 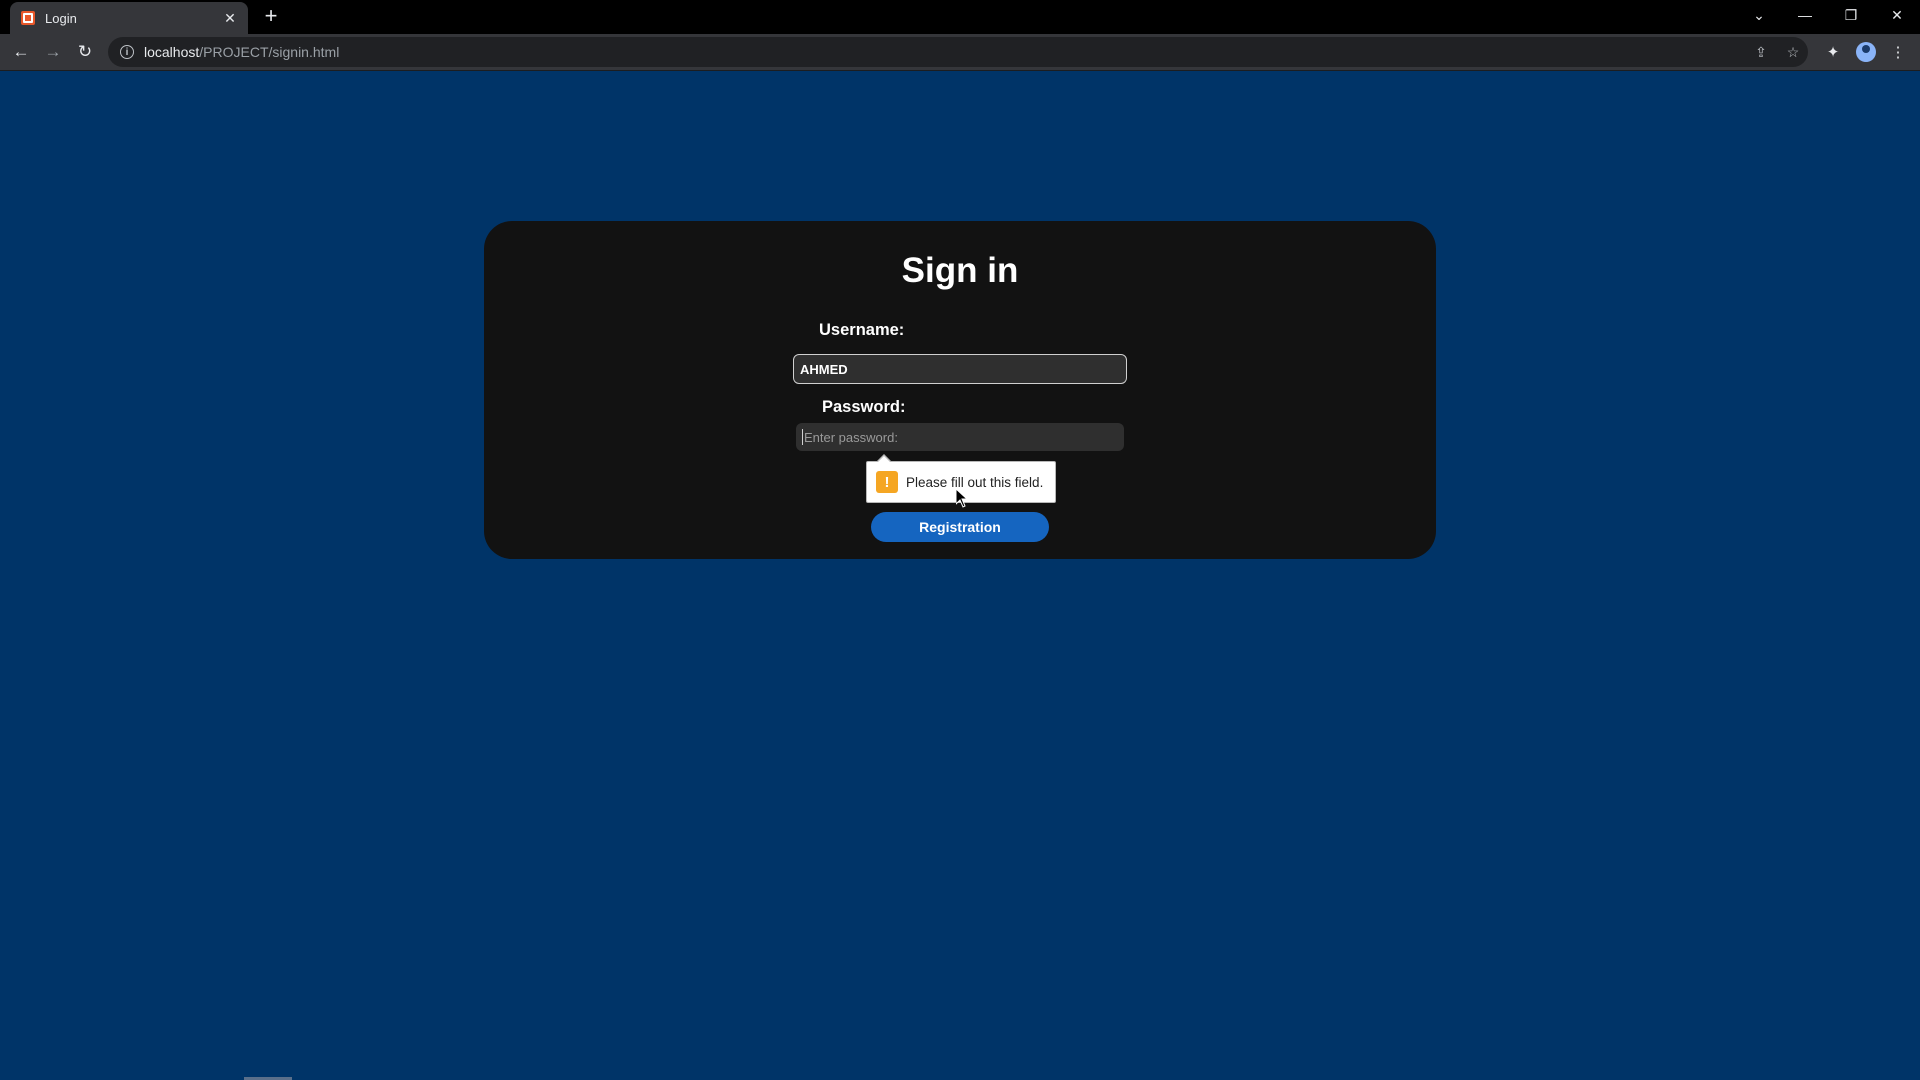 I want to click on site-info-icon: i, so click(x=127, y=52).